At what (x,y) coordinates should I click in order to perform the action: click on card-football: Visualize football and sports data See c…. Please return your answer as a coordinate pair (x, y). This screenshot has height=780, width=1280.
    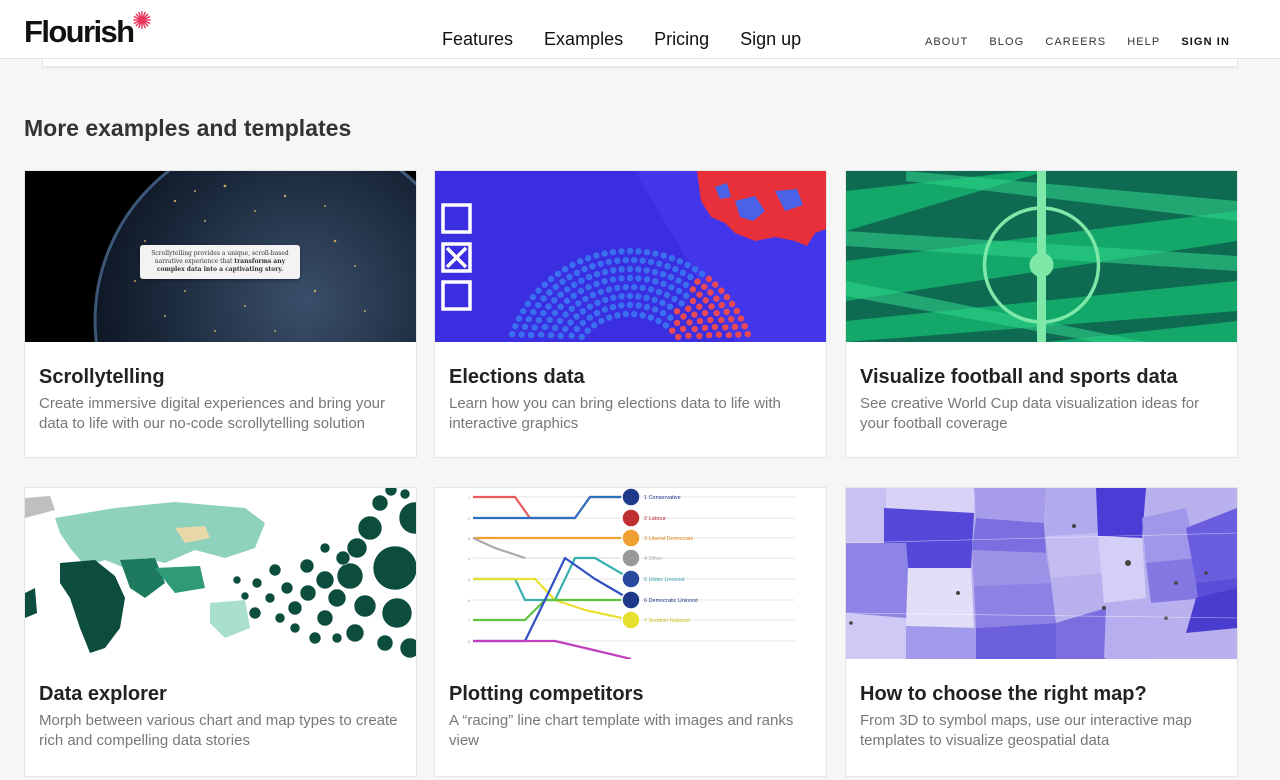
    Looking at the image, I should click on (1041, 314).